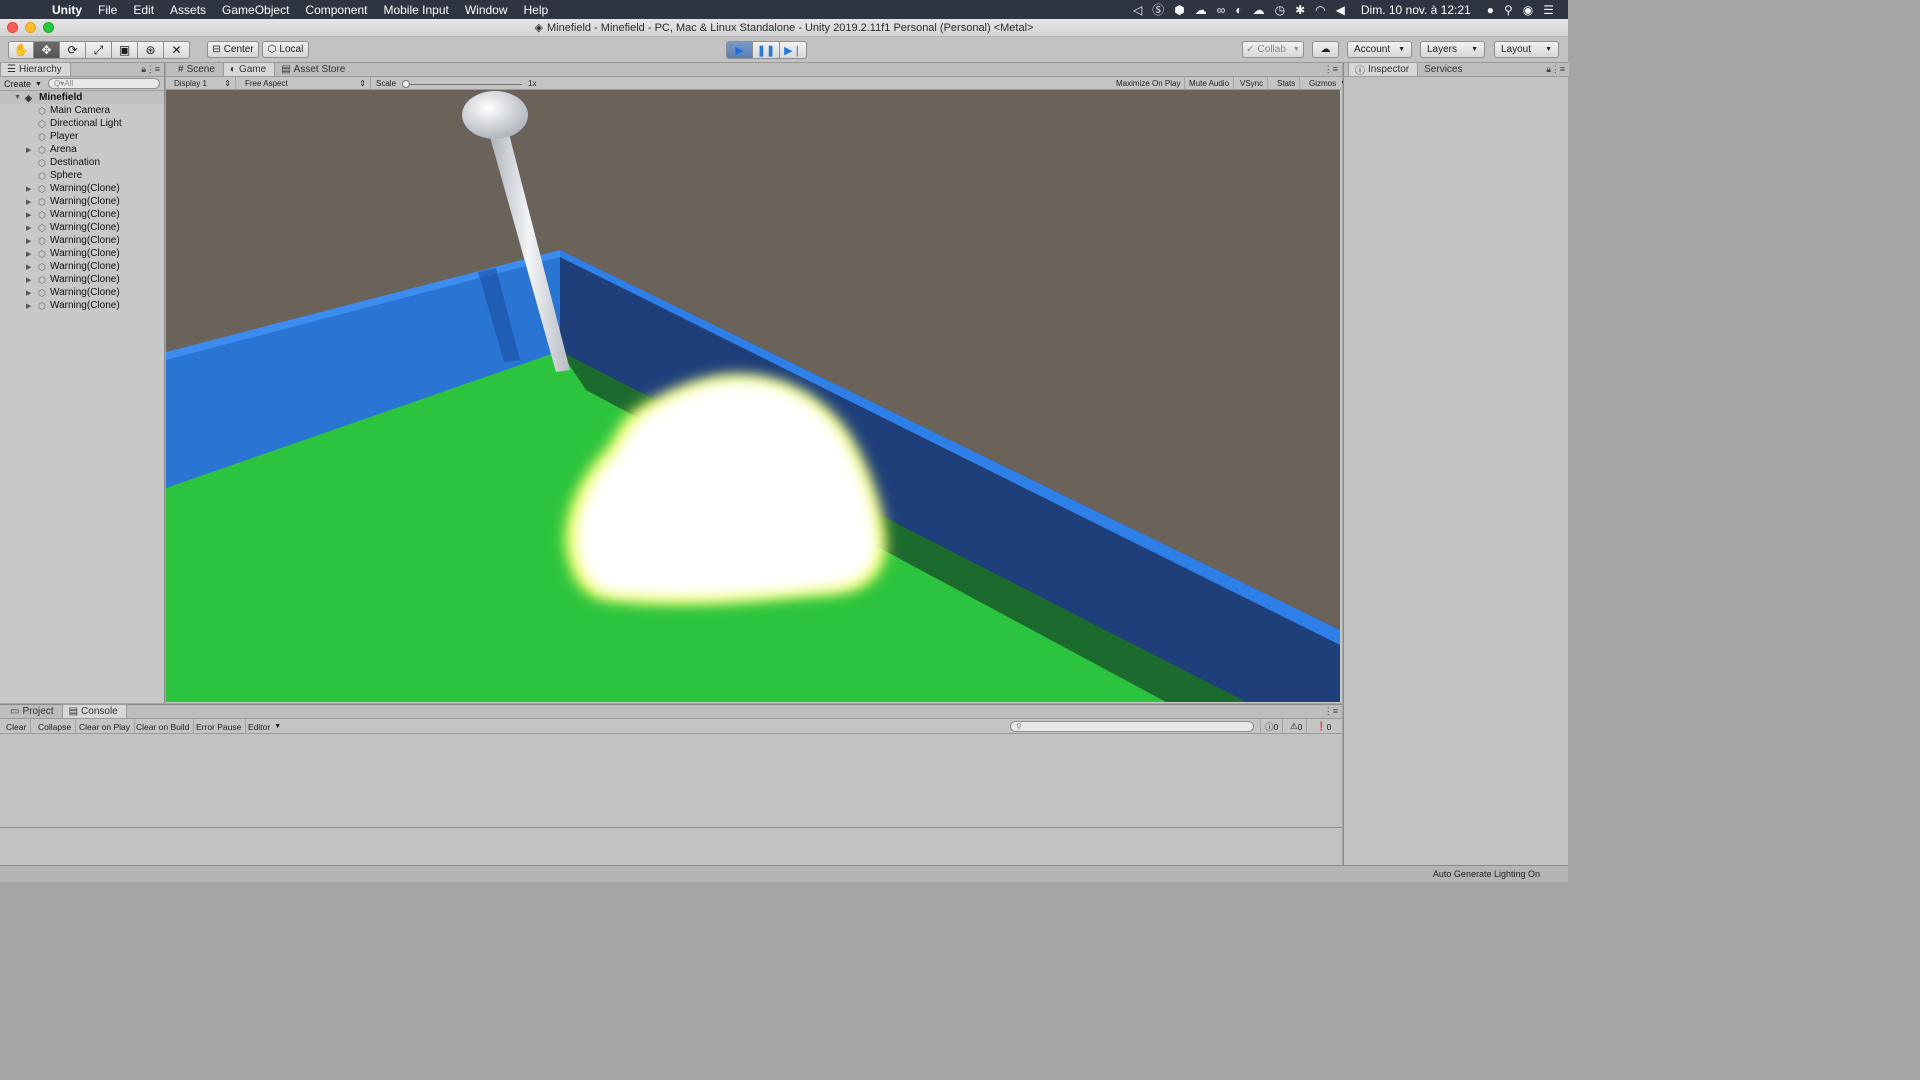  Describe the element at coordinates (99, 50) in the screenshot. I see `scale-tool-icon: ⤢` at that location.